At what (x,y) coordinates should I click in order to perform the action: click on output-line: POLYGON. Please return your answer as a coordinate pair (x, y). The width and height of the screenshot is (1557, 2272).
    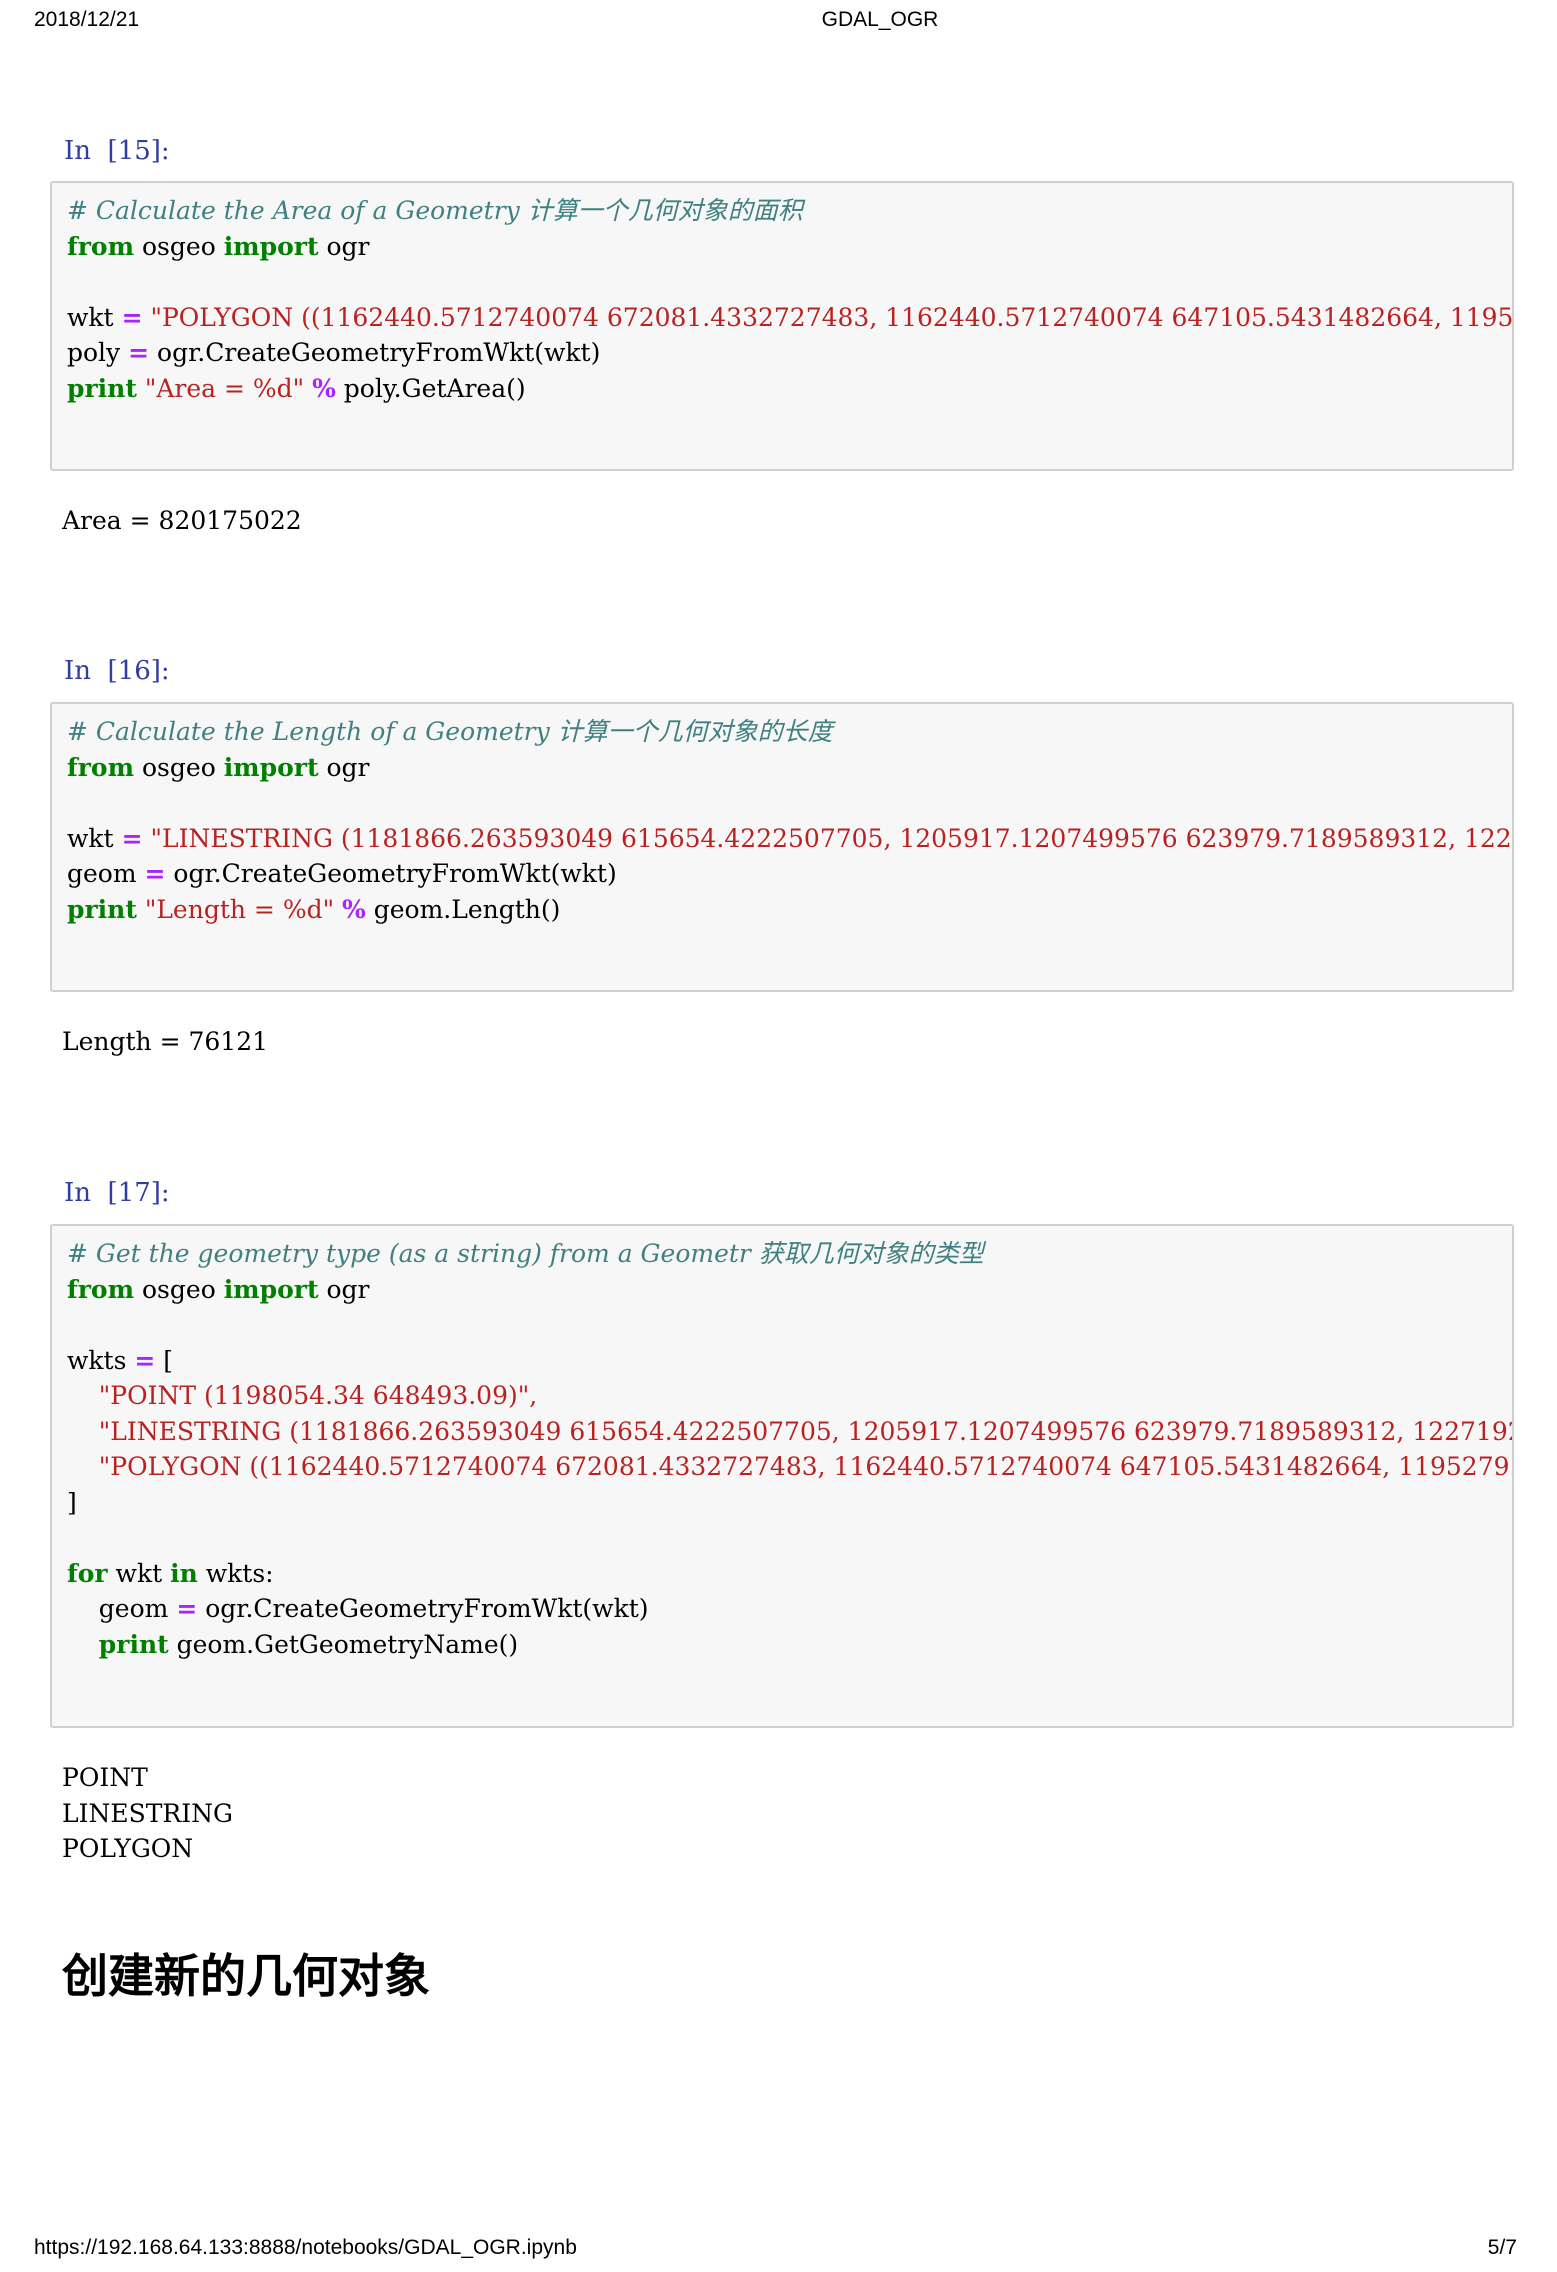
    Looking at the image, I should click on (128, 1848).